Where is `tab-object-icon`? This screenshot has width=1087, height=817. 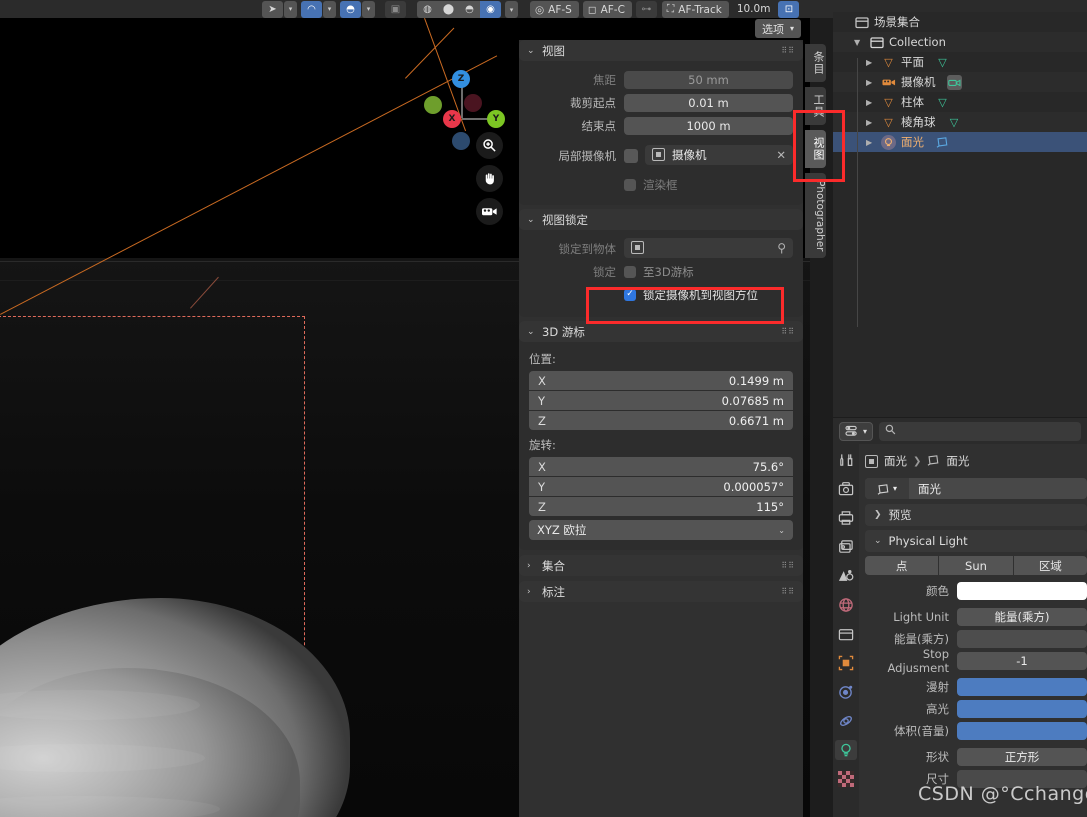
tab-object-icon is located at coordinates (846, 663).